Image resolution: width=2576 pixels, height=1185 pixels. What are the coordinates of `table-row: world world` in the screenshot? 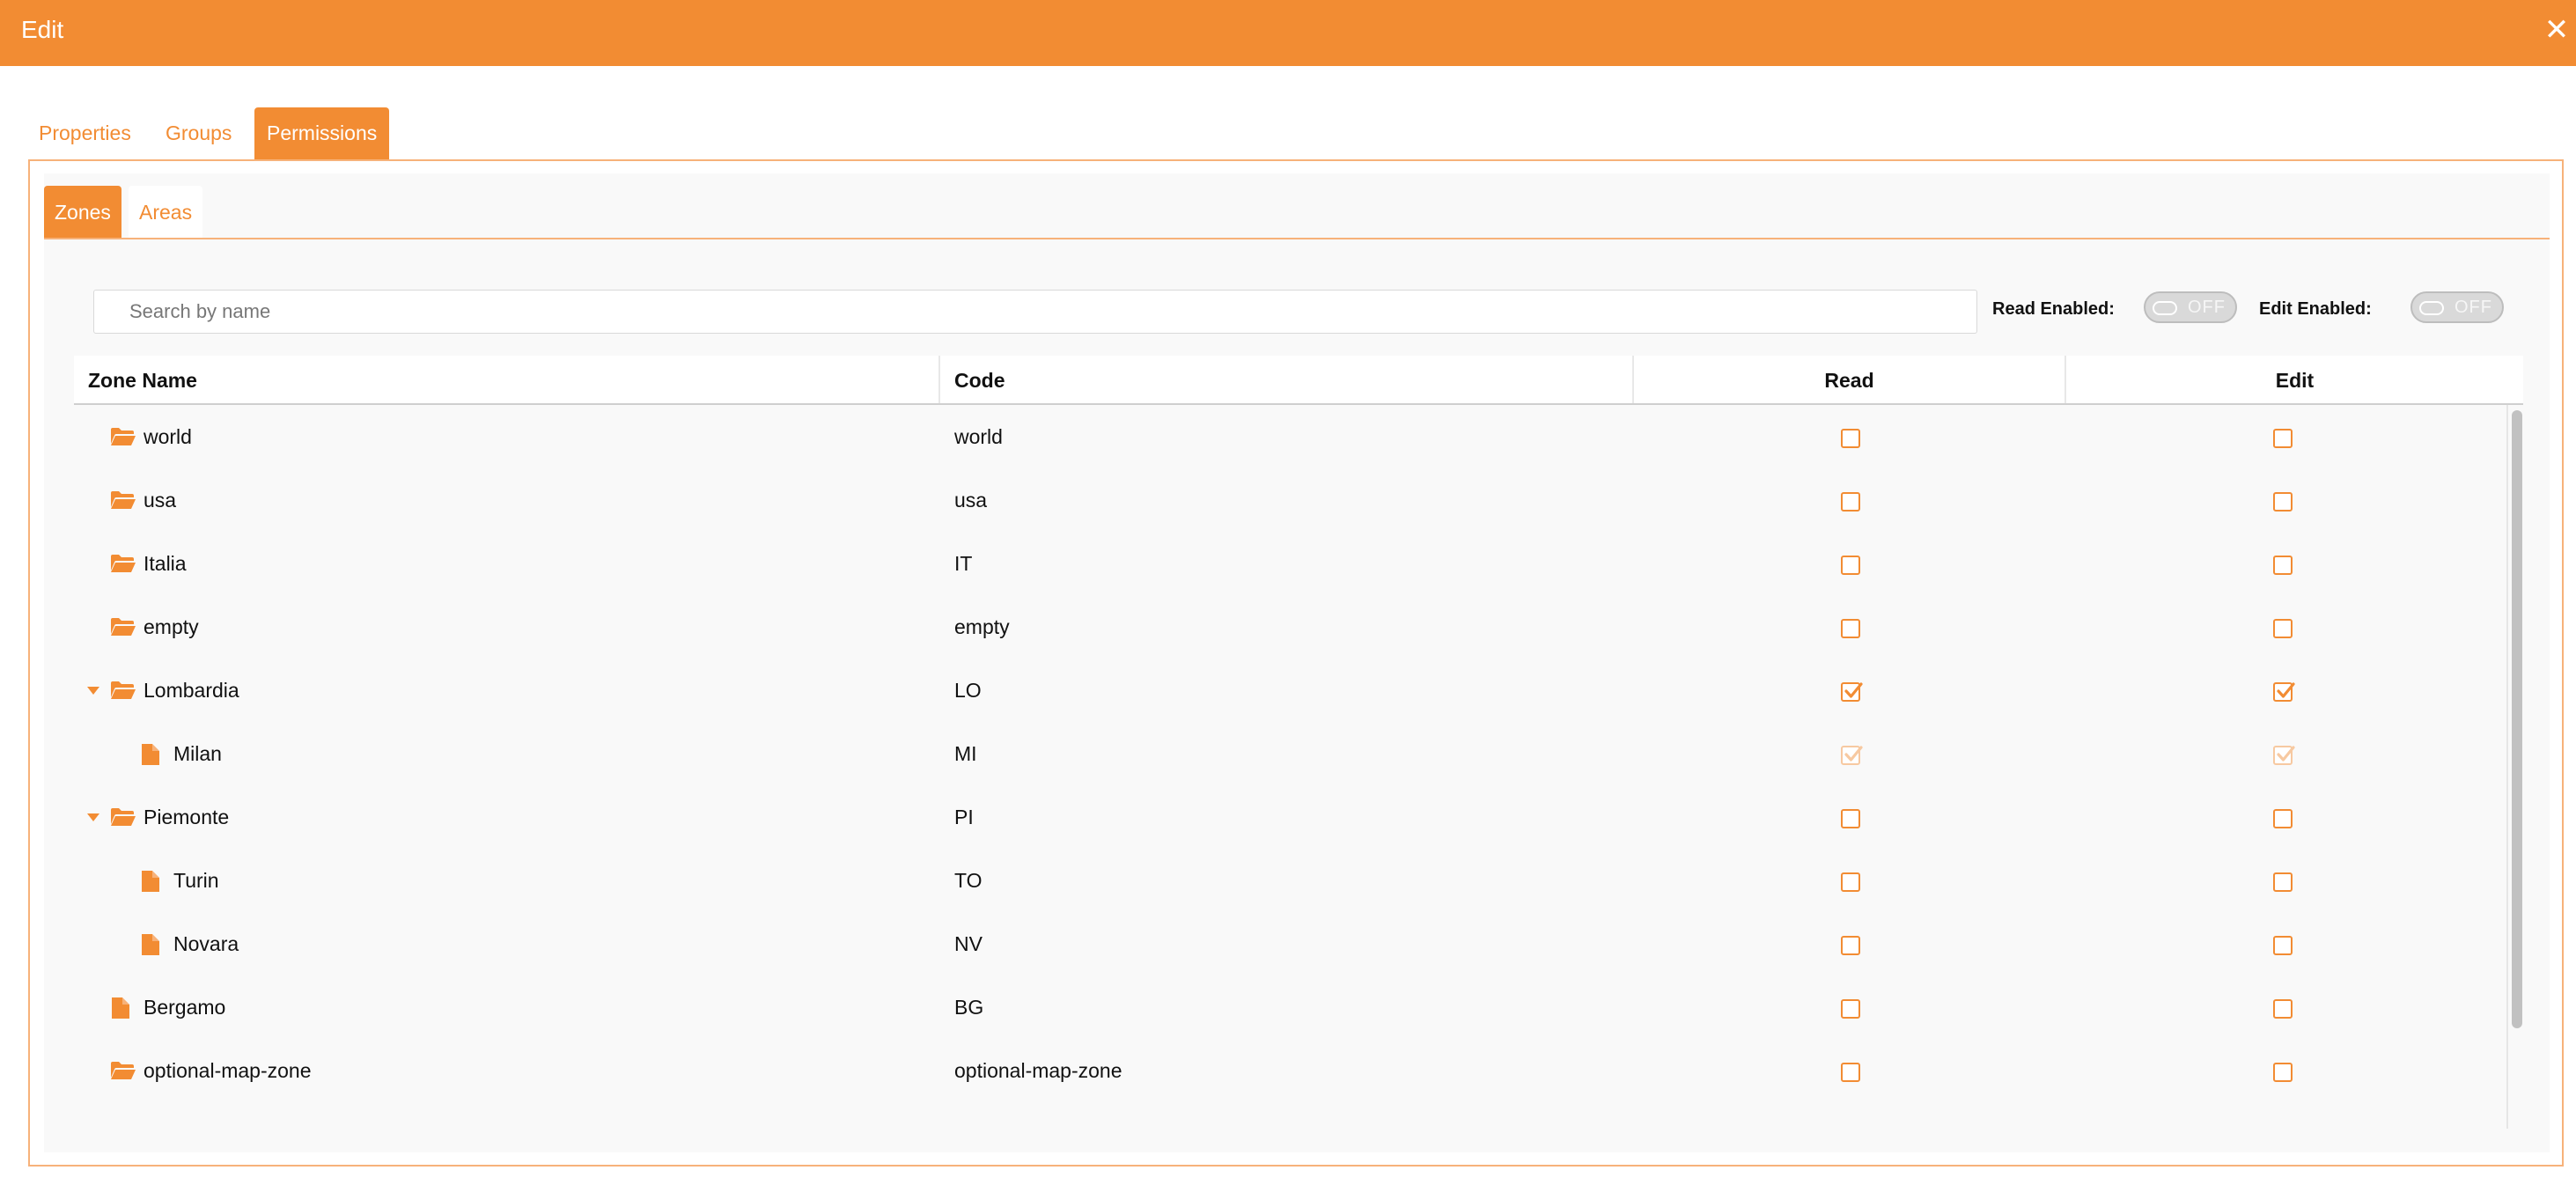 It's located at (1289, 436).